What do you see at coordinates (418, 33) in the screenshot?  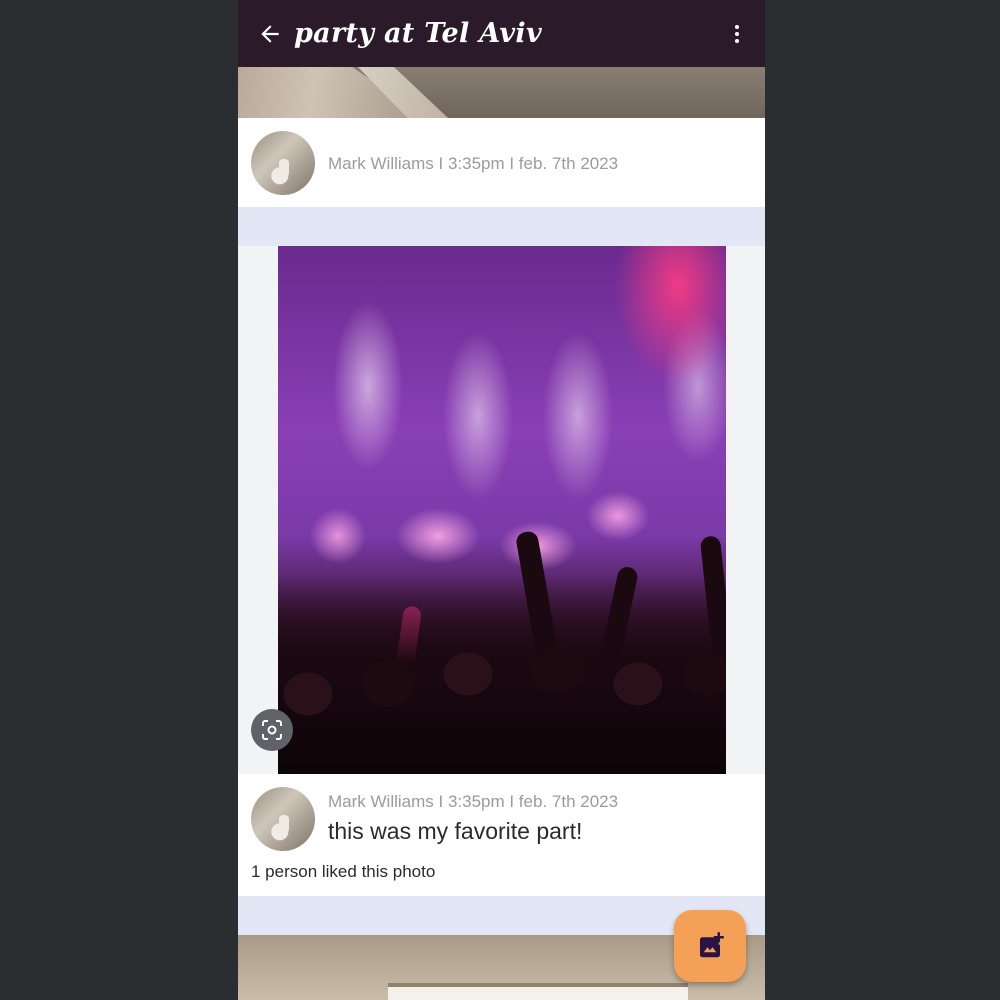 I see `page-title: party at Tel Aviv` at bounding box center [418, 33].